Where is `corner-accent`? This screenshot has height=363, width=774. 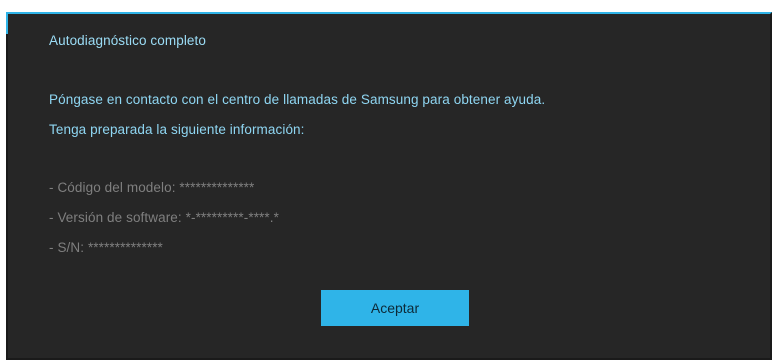
corner-accent is located at coordinates (17, 23).